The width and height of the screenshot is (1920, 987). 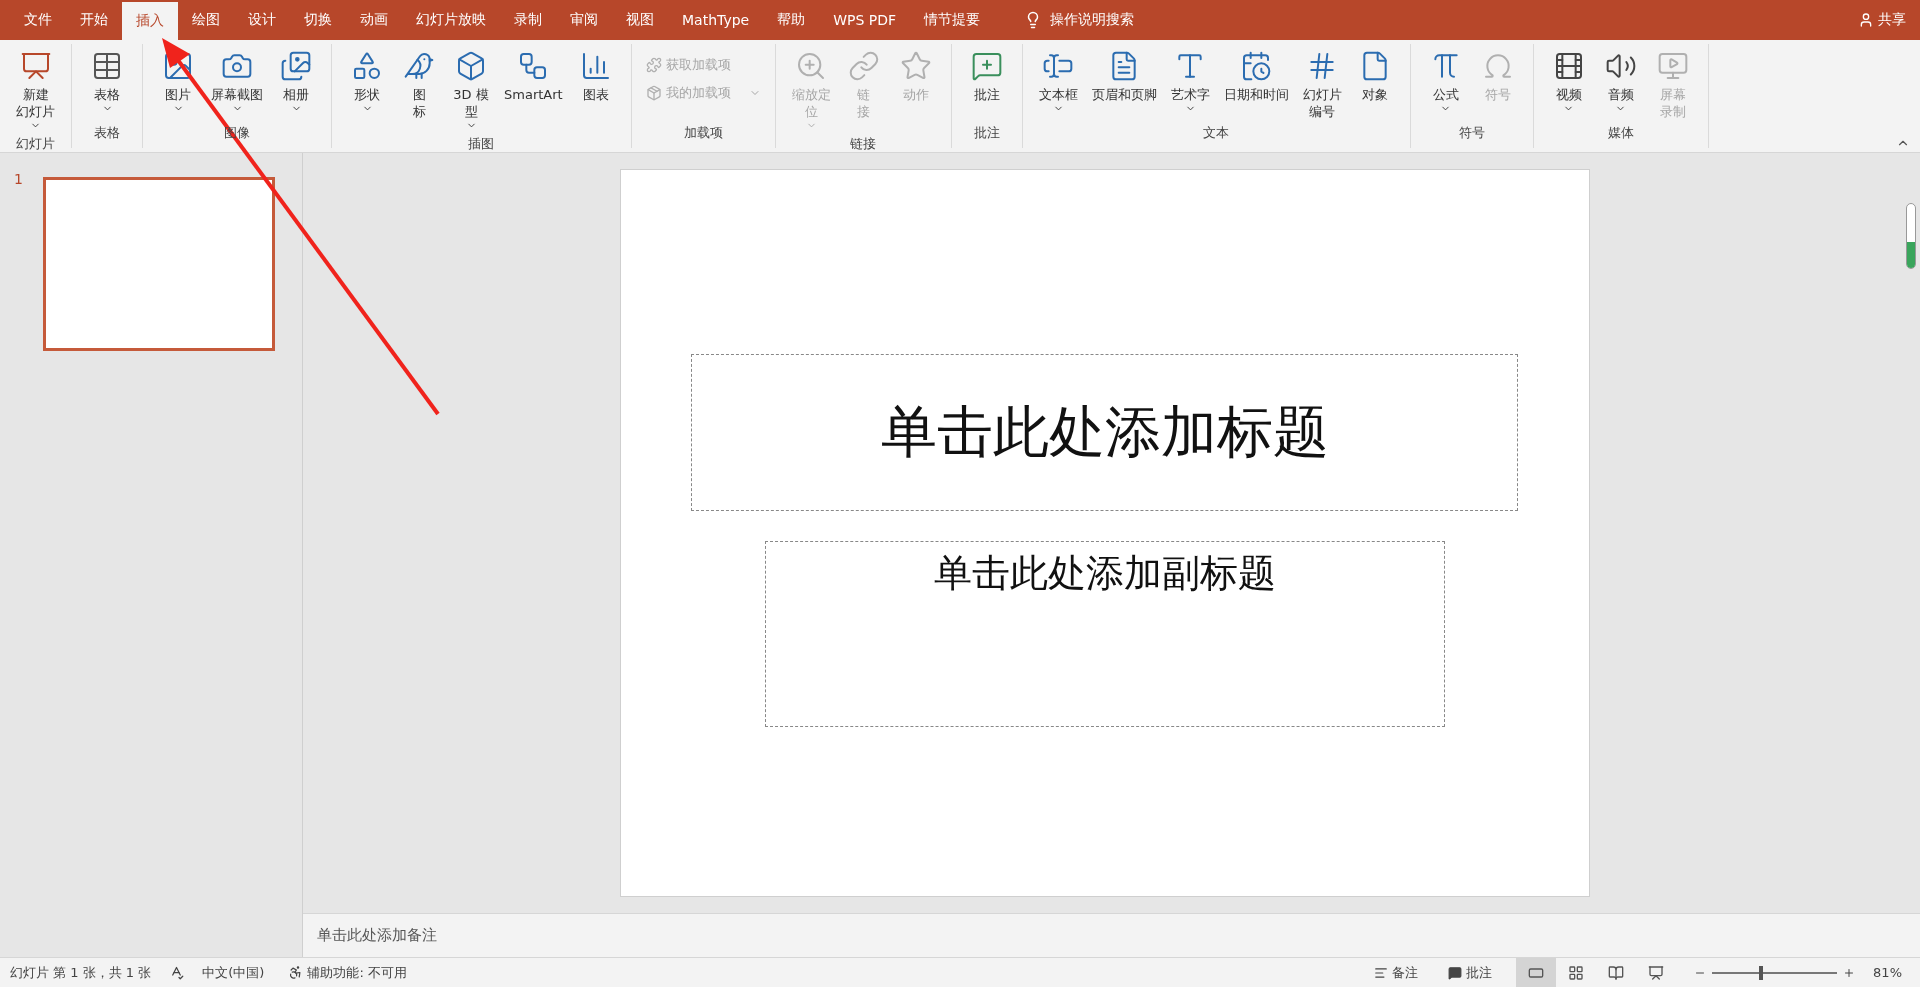 What do you see at coordinates (1396, 972) in the screenshot?
I see `notes-button: 备注` at bounding box center [1396, 972].